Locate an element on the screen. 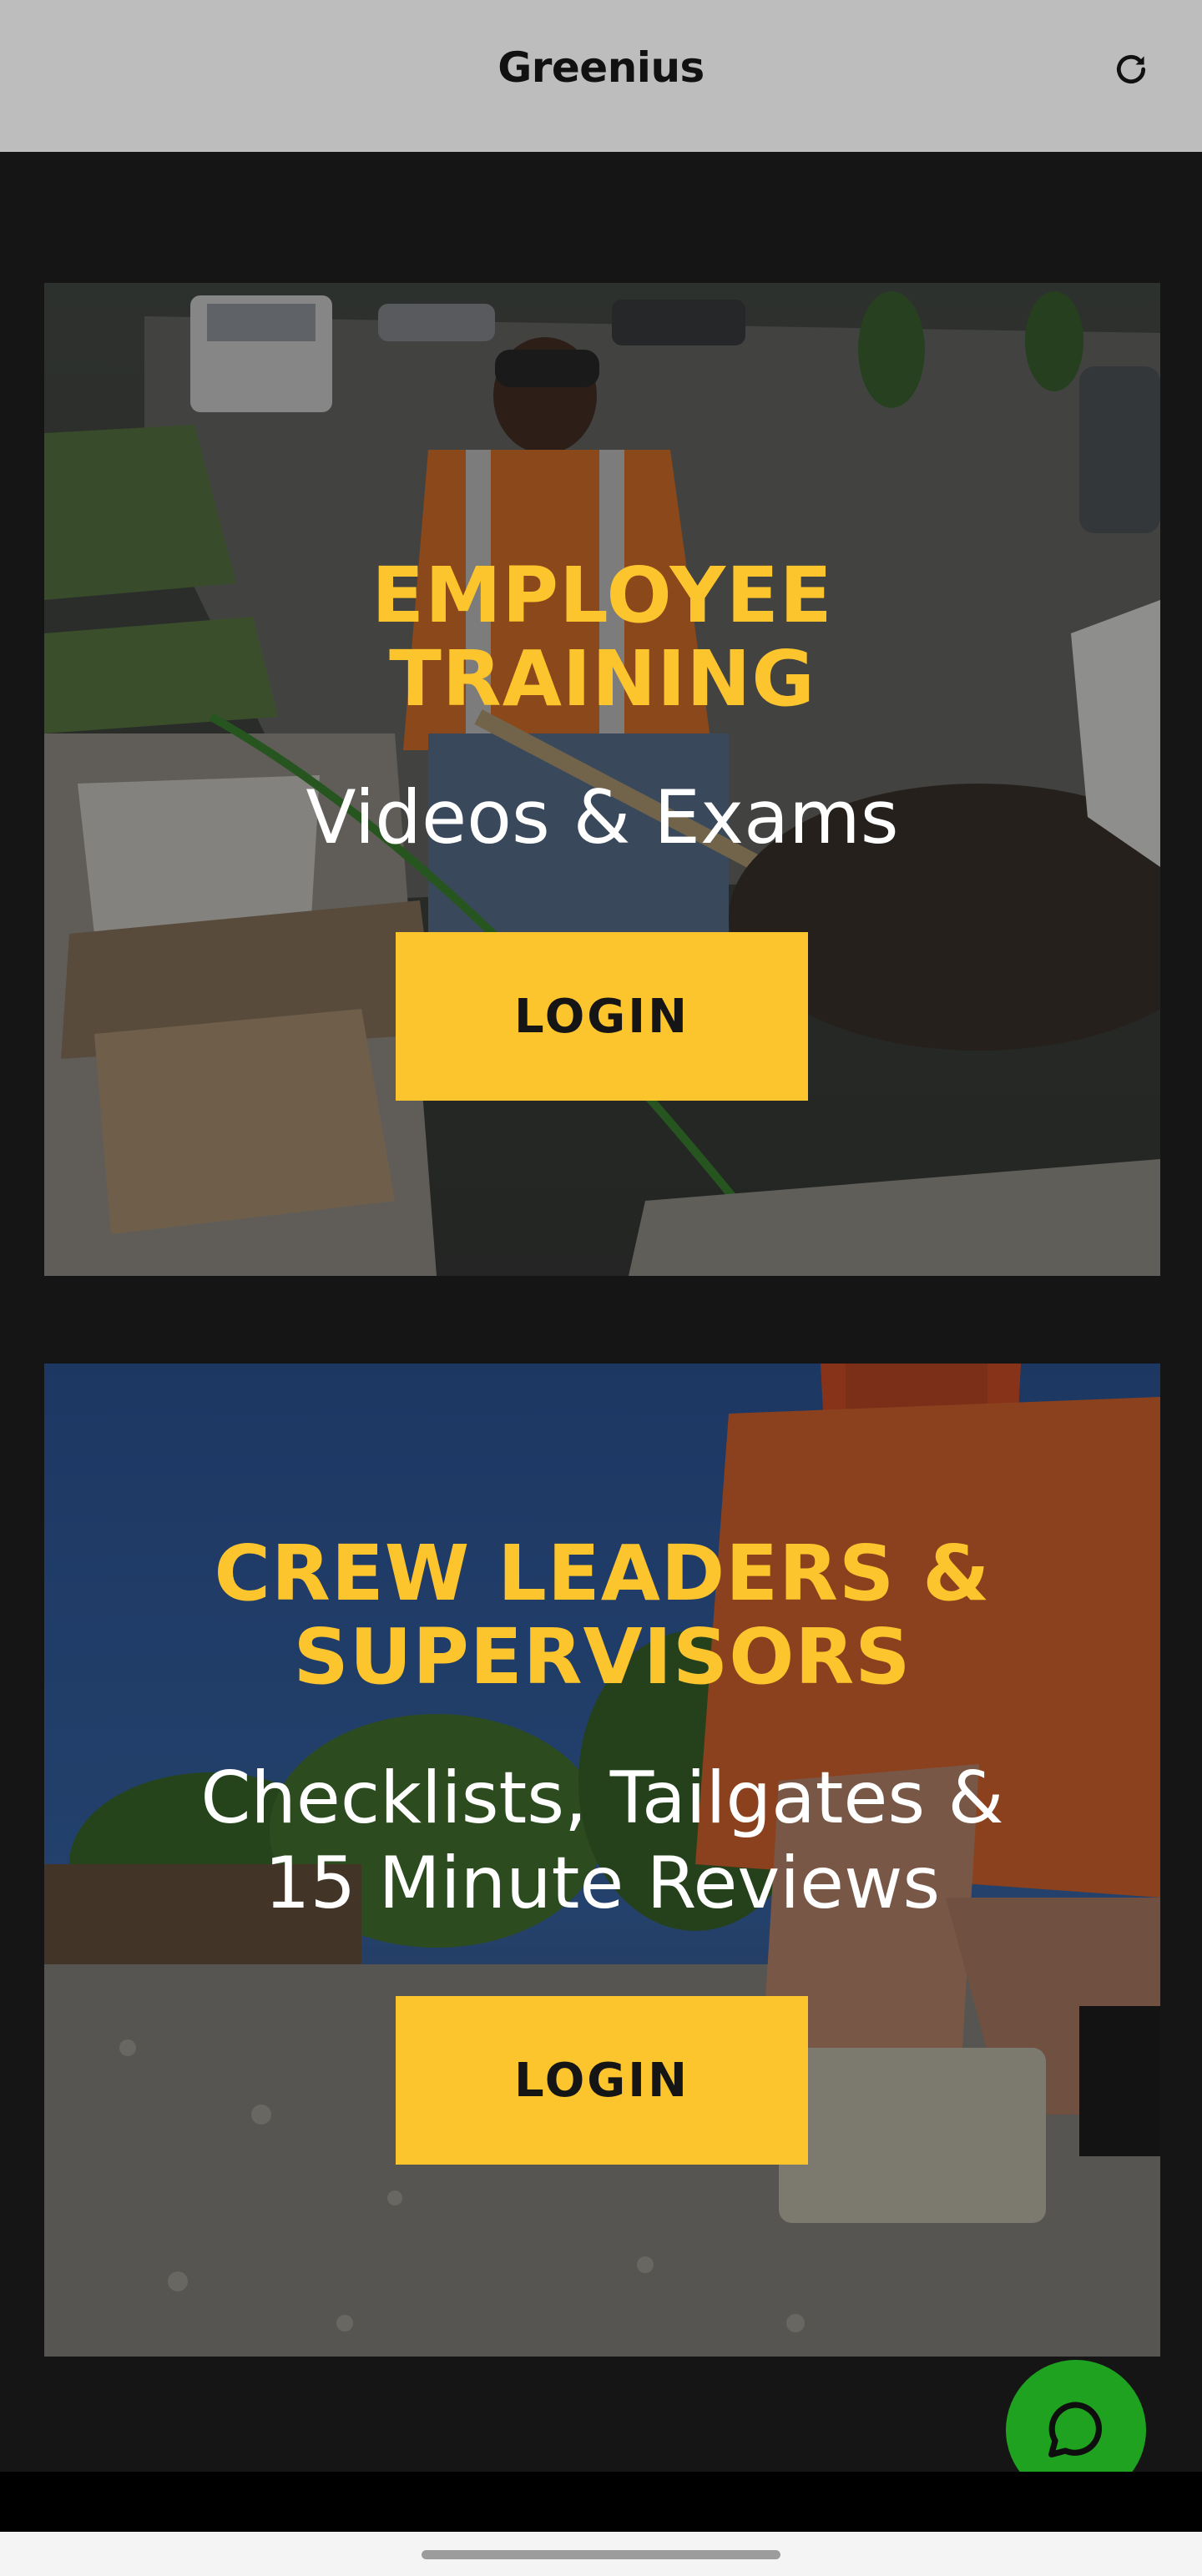 The image size is (1202, 2576). employee-login-button: LOGIN is located at coordinates (602, 1016).